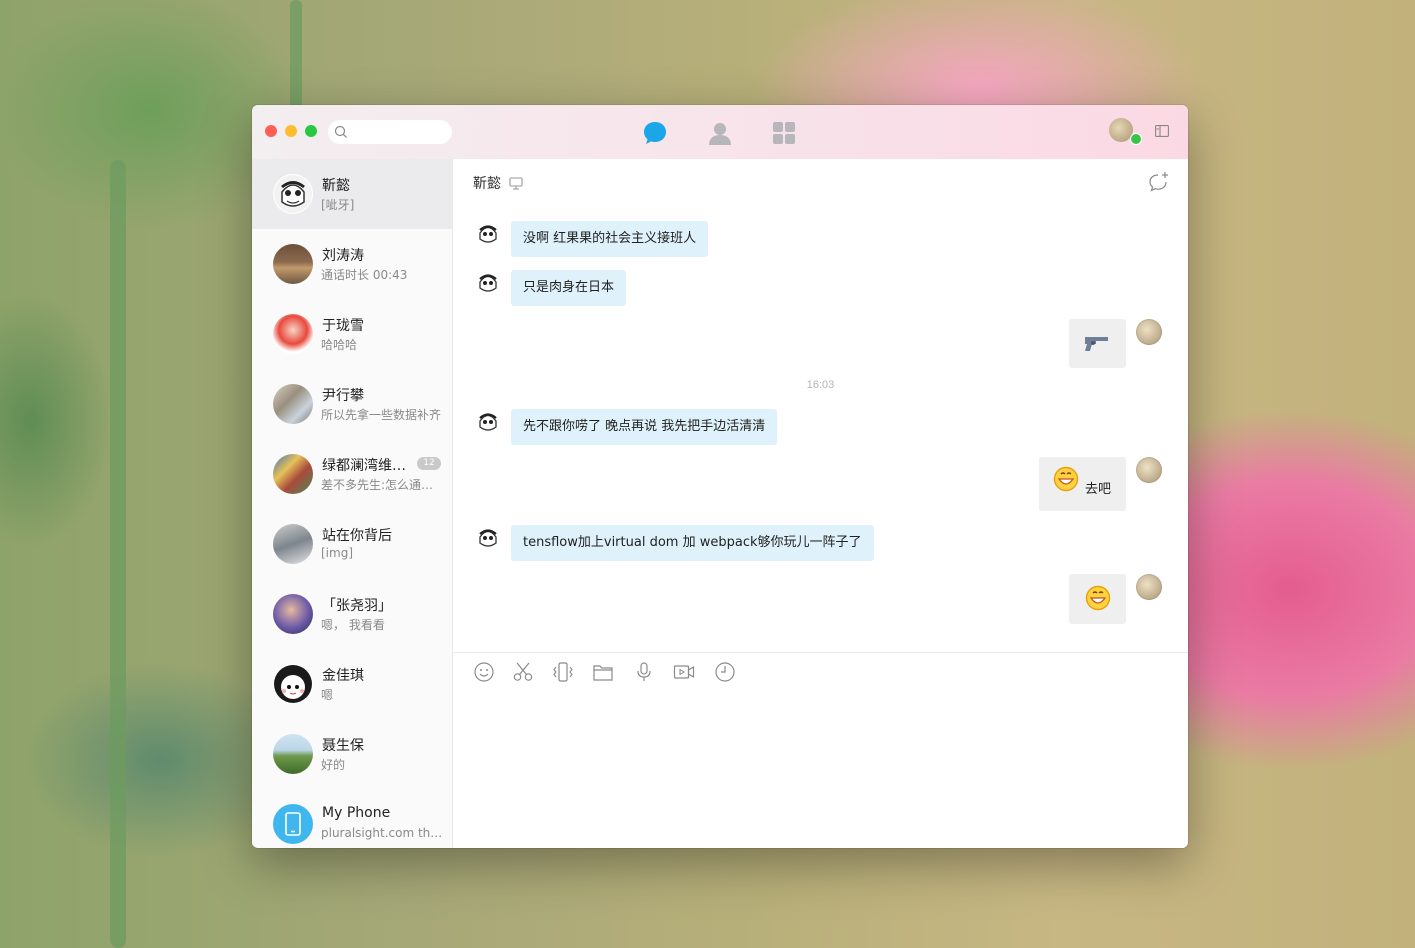 The image size is (1415, 948). Describe the element at coordinates (336, 186) in the screenshot. I see `conversation-name: 靳懿` at that location.